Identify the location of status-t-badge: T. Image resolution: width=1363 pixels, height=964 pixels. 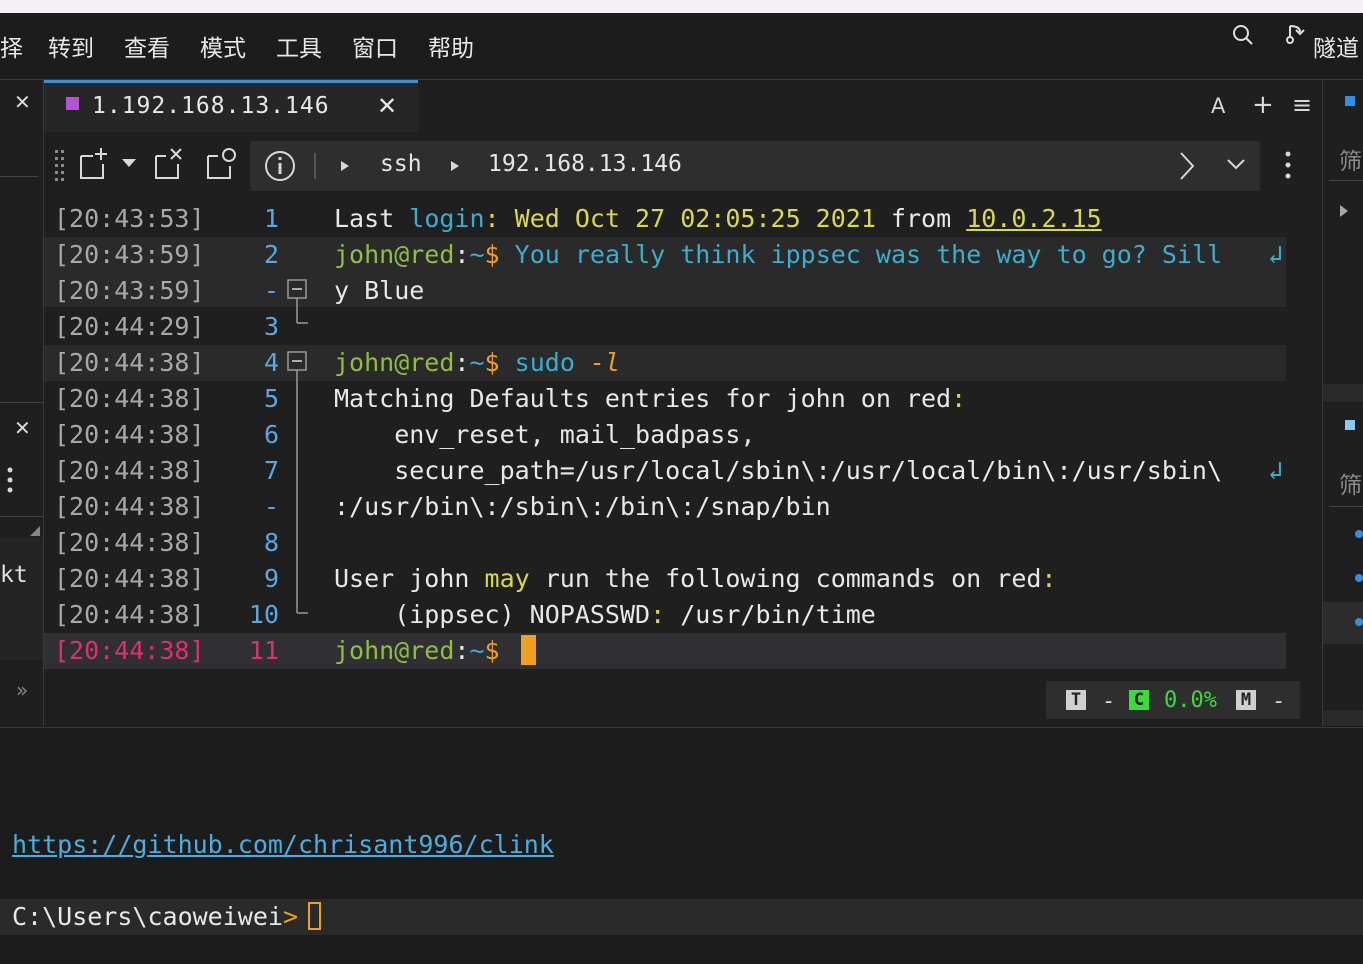
(1076, 700).